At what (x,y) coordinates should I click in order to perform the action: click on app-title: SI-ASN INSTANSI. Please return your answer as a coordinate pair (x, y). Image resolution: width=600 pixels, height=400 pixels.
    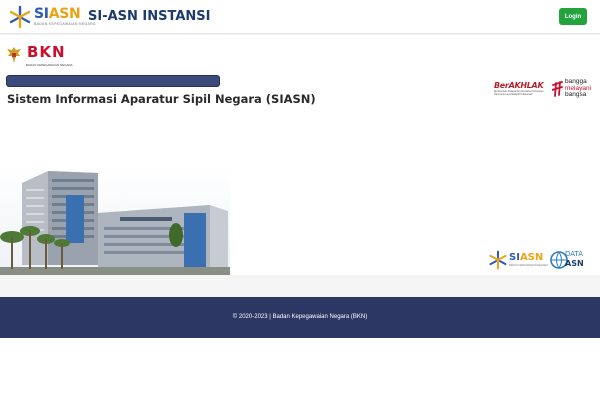
    Looking at the image, I should click on (149, 16).